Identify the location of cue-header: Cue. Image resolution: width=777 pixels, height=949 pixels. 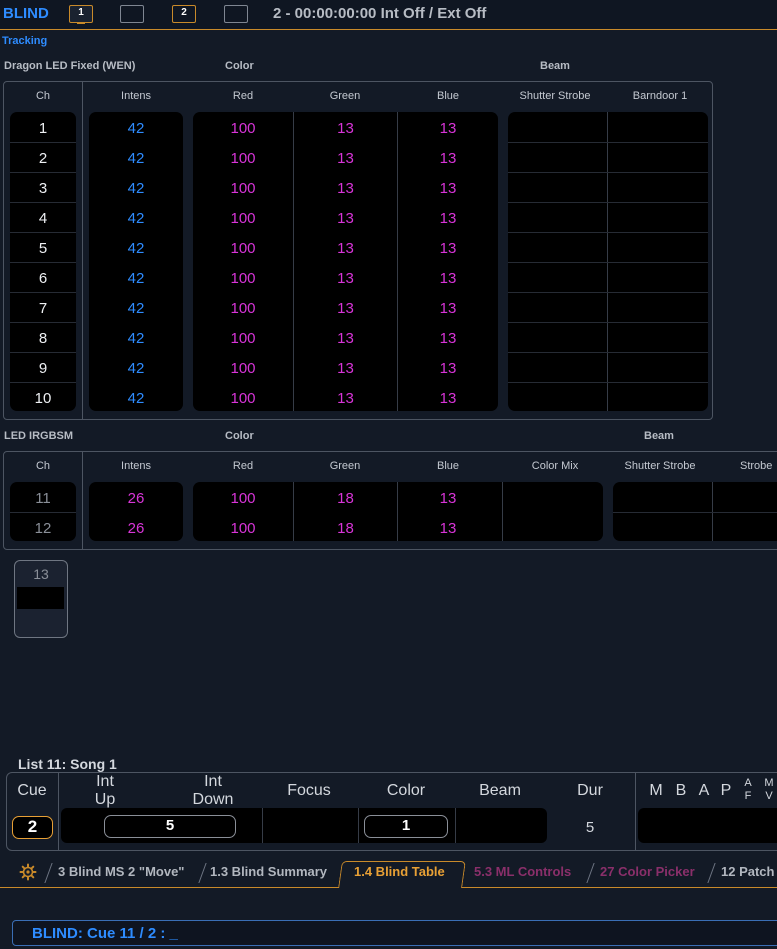
(32, 791).